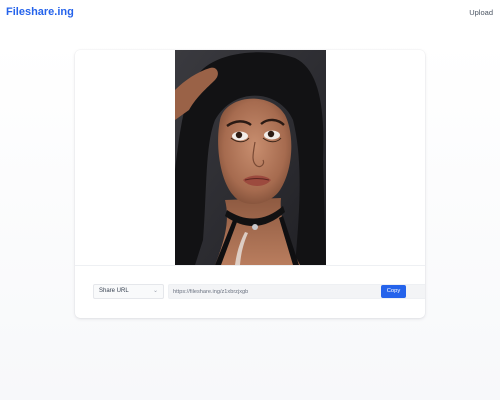 This screenshot has height=400, width=500. I want to click on share-type-select: Share URL ⌄, so click(128, 291).